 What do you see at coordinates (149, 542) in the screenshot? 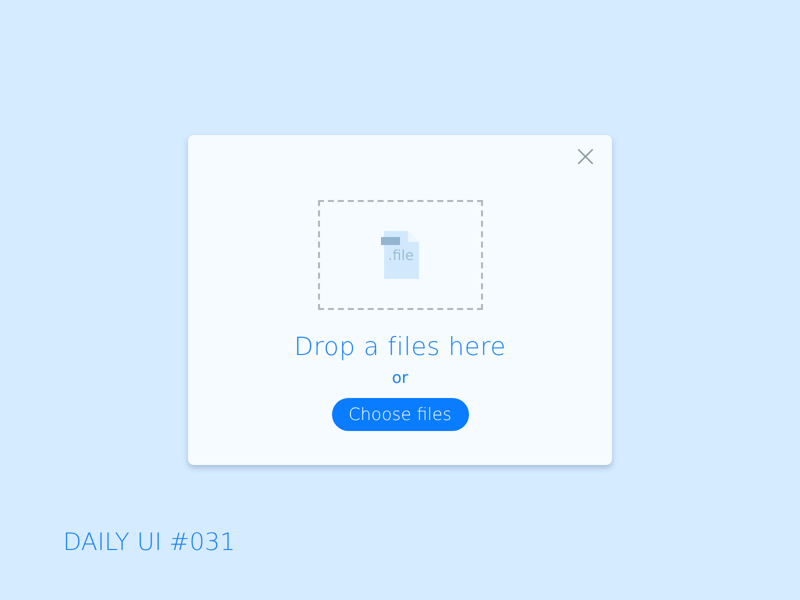
I see `footer-label: DAILY UI #031` at bounding box center [149, 542].